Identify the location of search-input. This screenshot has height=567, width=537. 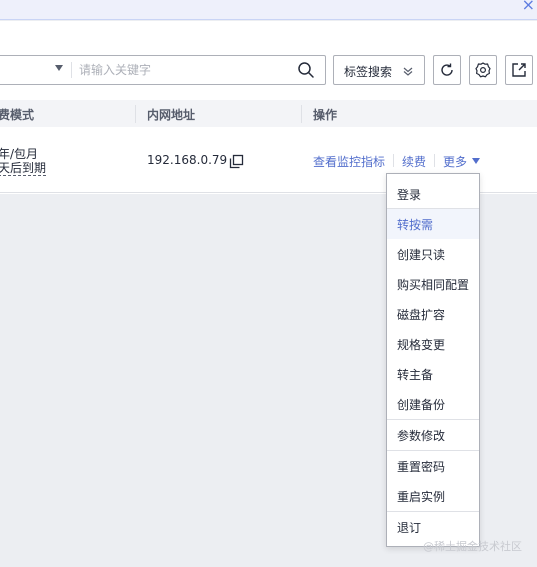
(179, 70).